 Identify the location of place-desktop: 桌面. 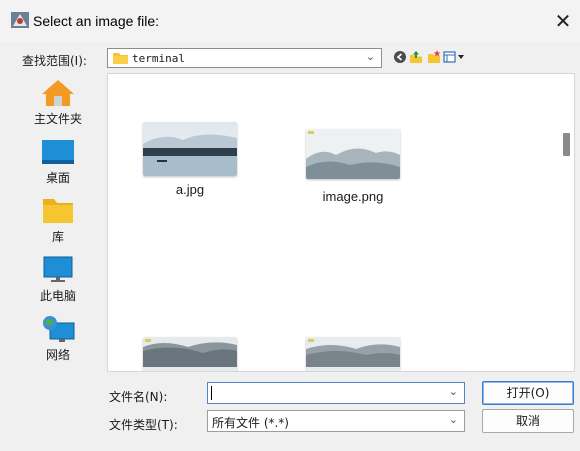
(58, 166).